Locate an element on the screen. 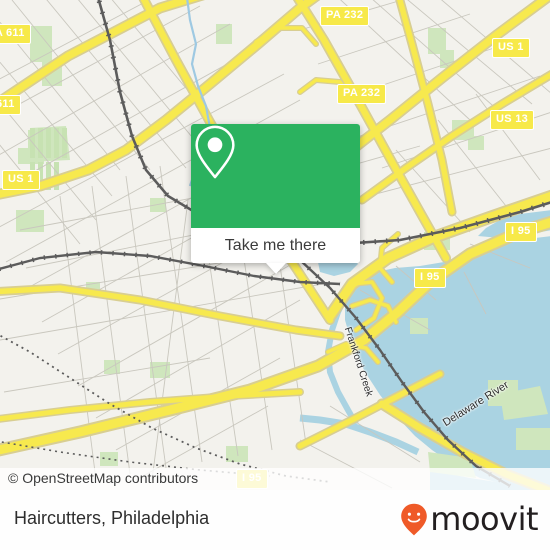 Image resolution: width=550 pixels, height=550 pixels. road-shield-pa232-top: PA 232 is located at coordinates (345, 16).